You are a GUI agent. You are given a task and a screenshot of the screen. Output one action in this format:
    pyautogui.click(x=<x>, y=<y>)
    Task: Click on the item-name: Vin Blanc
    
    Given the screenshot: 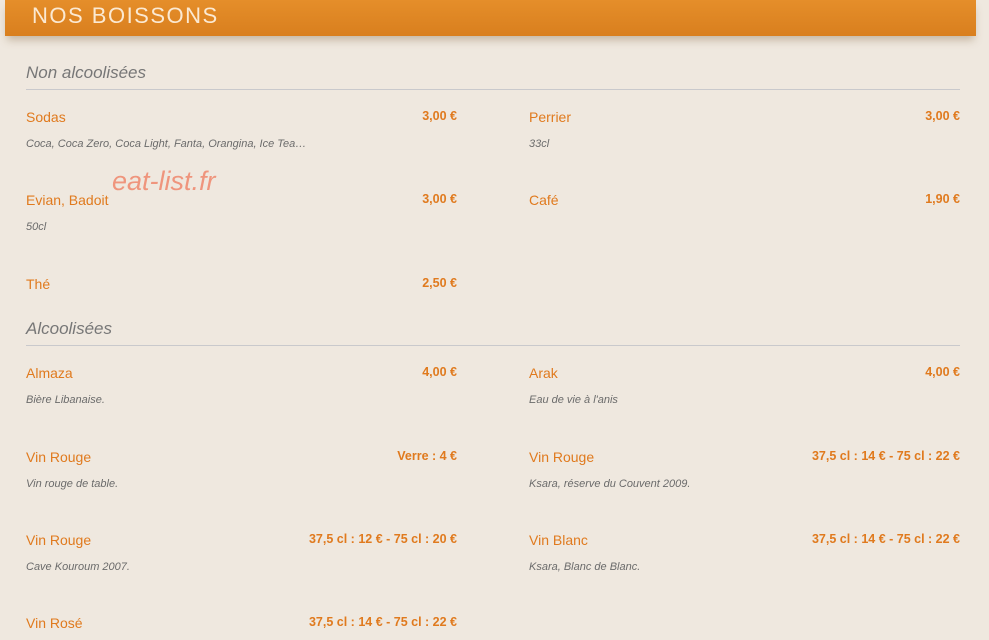 What is the action you would take?
    pyautogui.click(x=558, y=540)
    